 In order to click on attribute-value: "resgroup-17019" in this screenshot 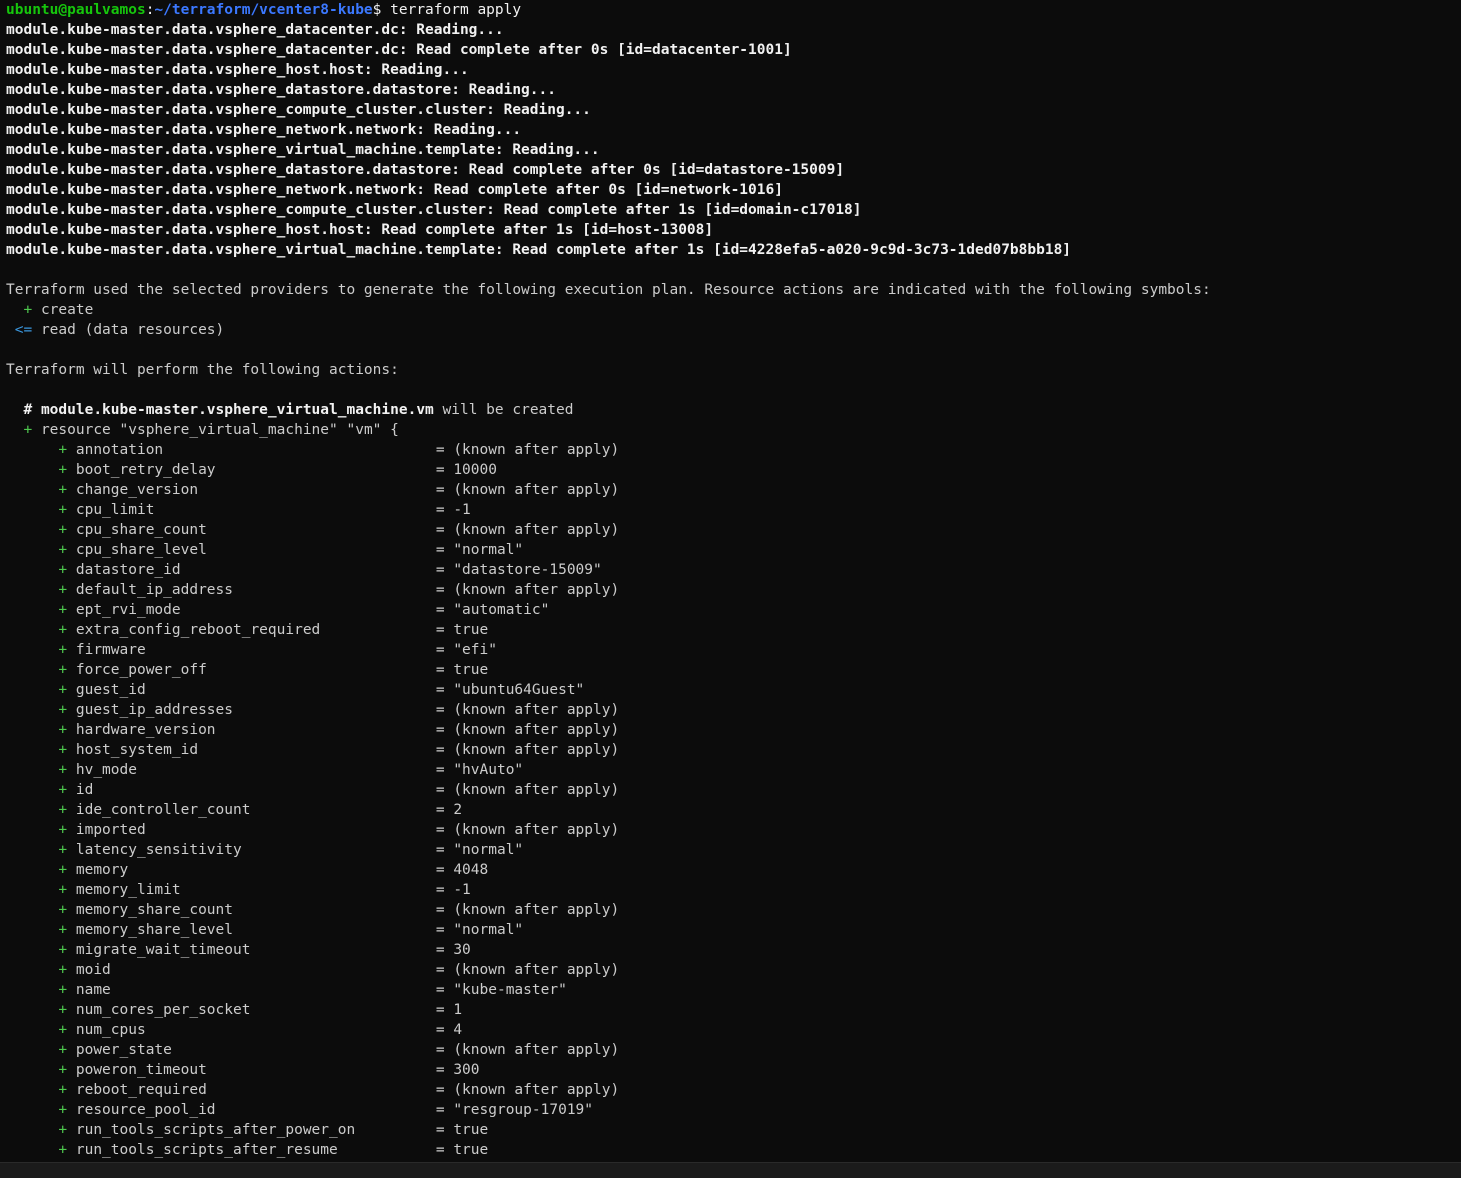, I will do `click(523, 1110)`.